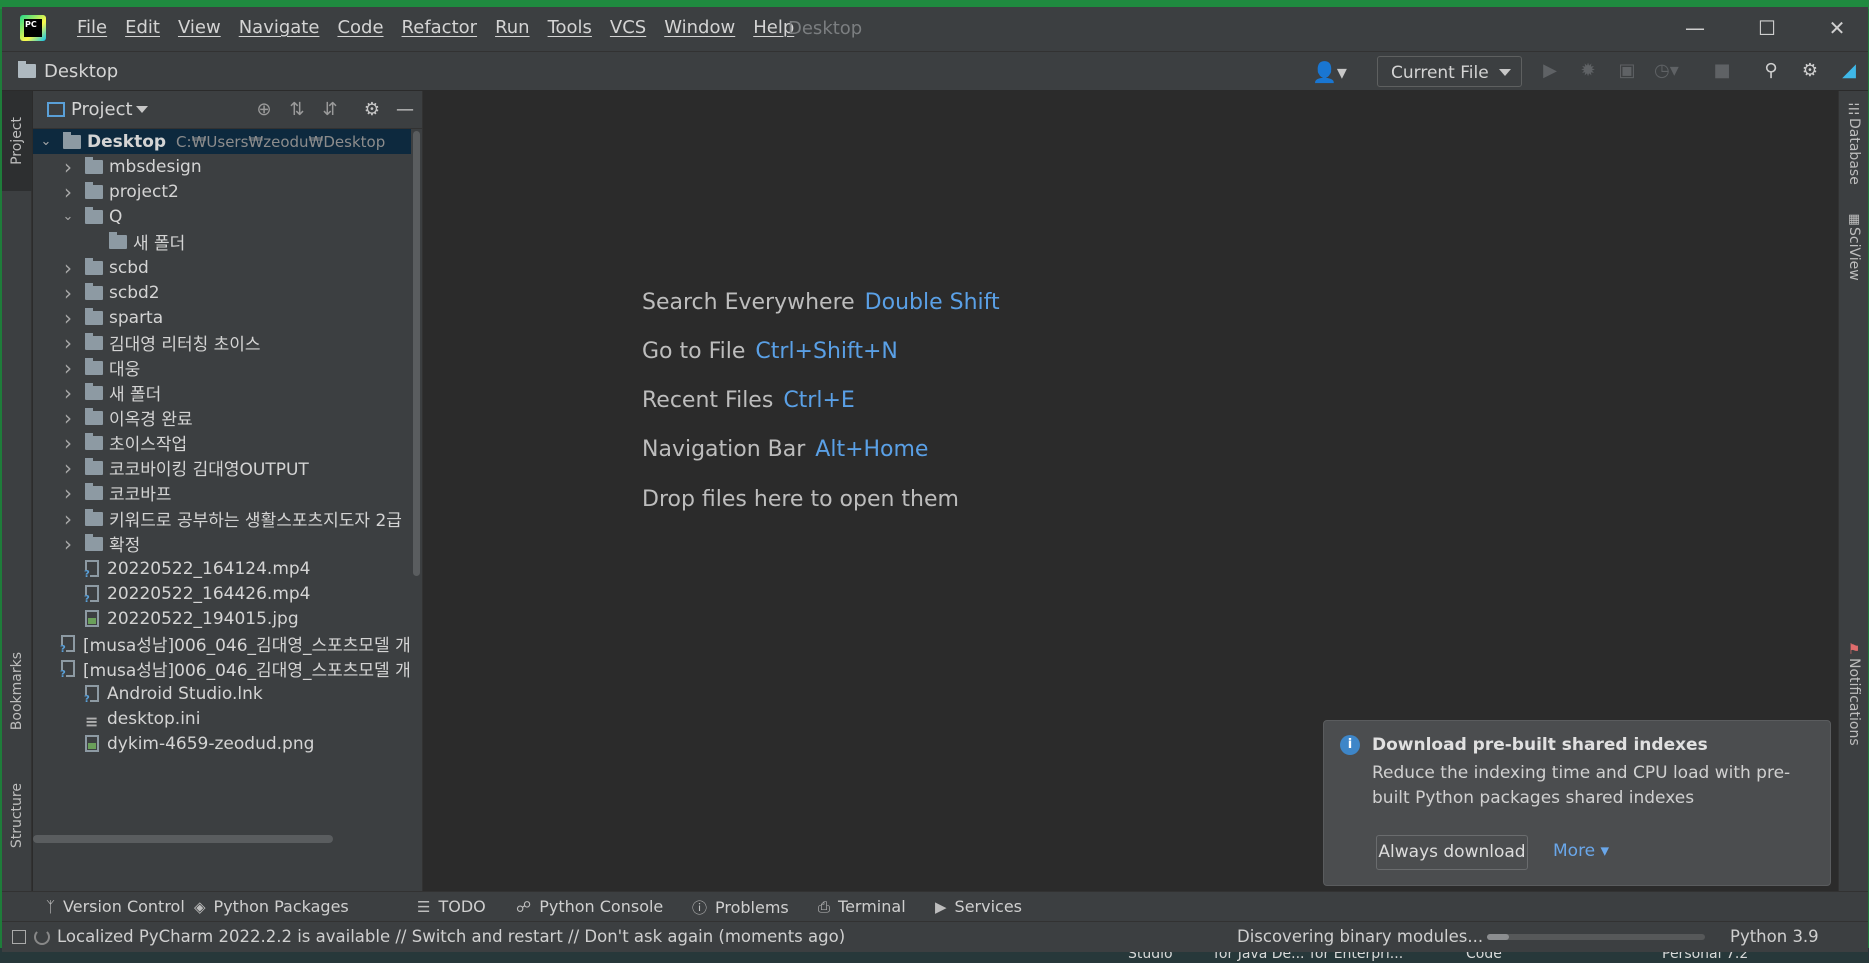 The width and height of the screenshot is (1869, 963). I want to click on stripe-sciview-button: ▦ SciView, so click(1853, 246).